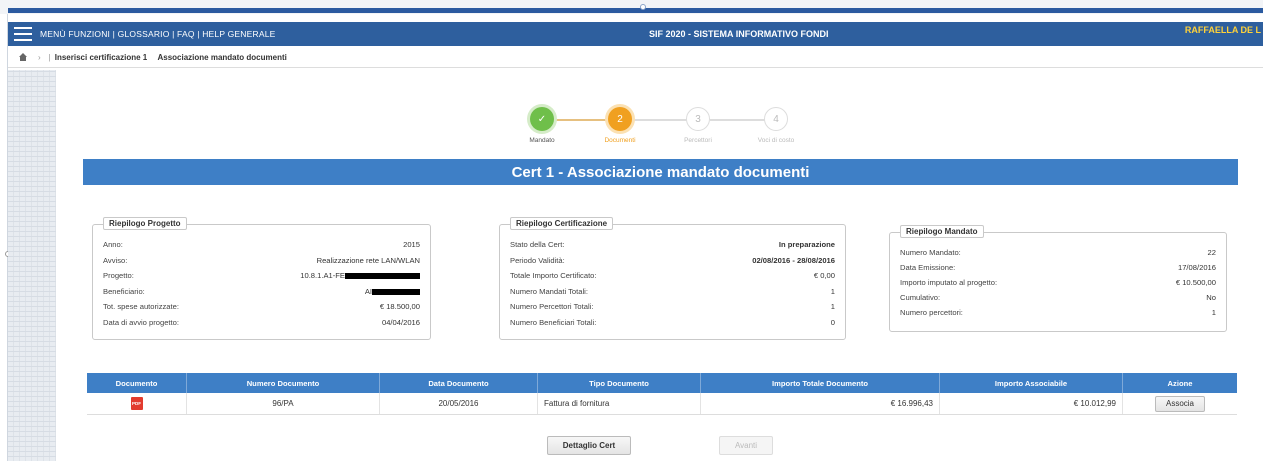 Image resolution: width=1263 pixels, height=461 pixels. What do you see at coordinates (459, 383) in the screenshot?
I see `column-header: Data Documento` at bounding box center [459, 383].